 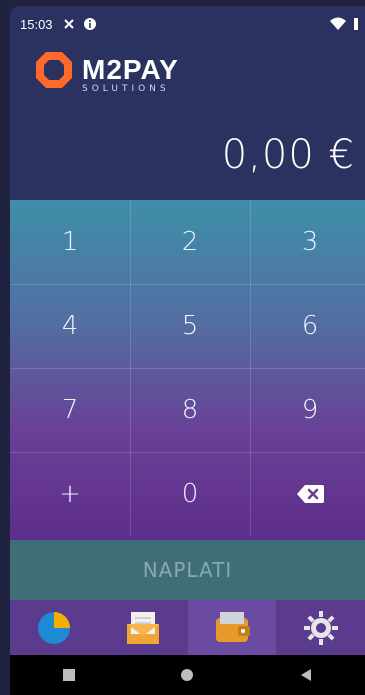 I want to click on brand-tagline: SOLUTIONS, so click(x=126, y=89).